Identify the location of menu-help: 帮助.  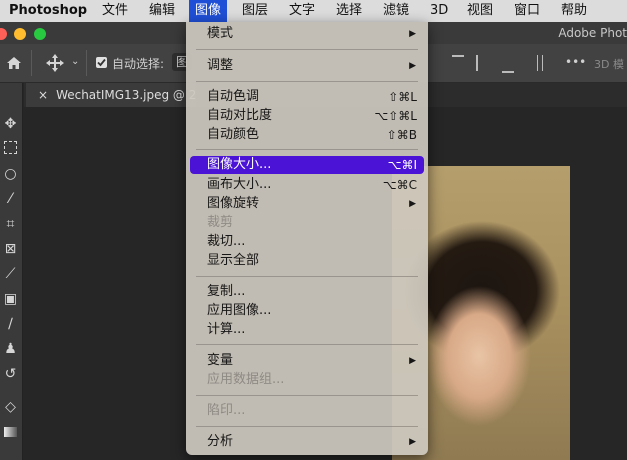
(574, 11).